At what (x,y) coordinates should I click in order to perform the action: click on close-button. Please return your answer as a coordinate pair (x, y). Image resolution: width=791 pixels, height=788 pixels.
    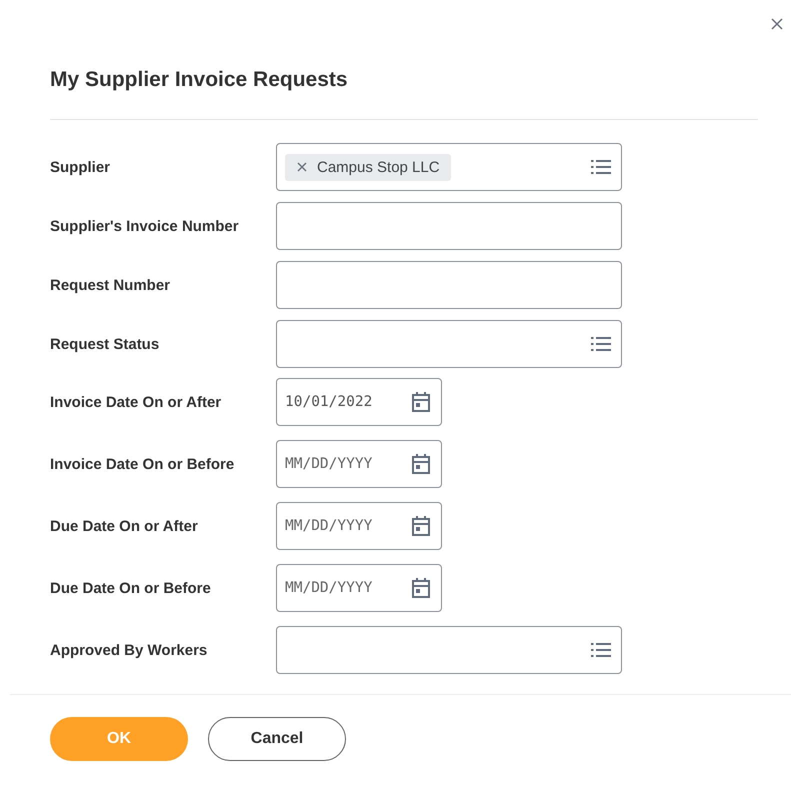
    Looking at the image, I should click on (777, 24).